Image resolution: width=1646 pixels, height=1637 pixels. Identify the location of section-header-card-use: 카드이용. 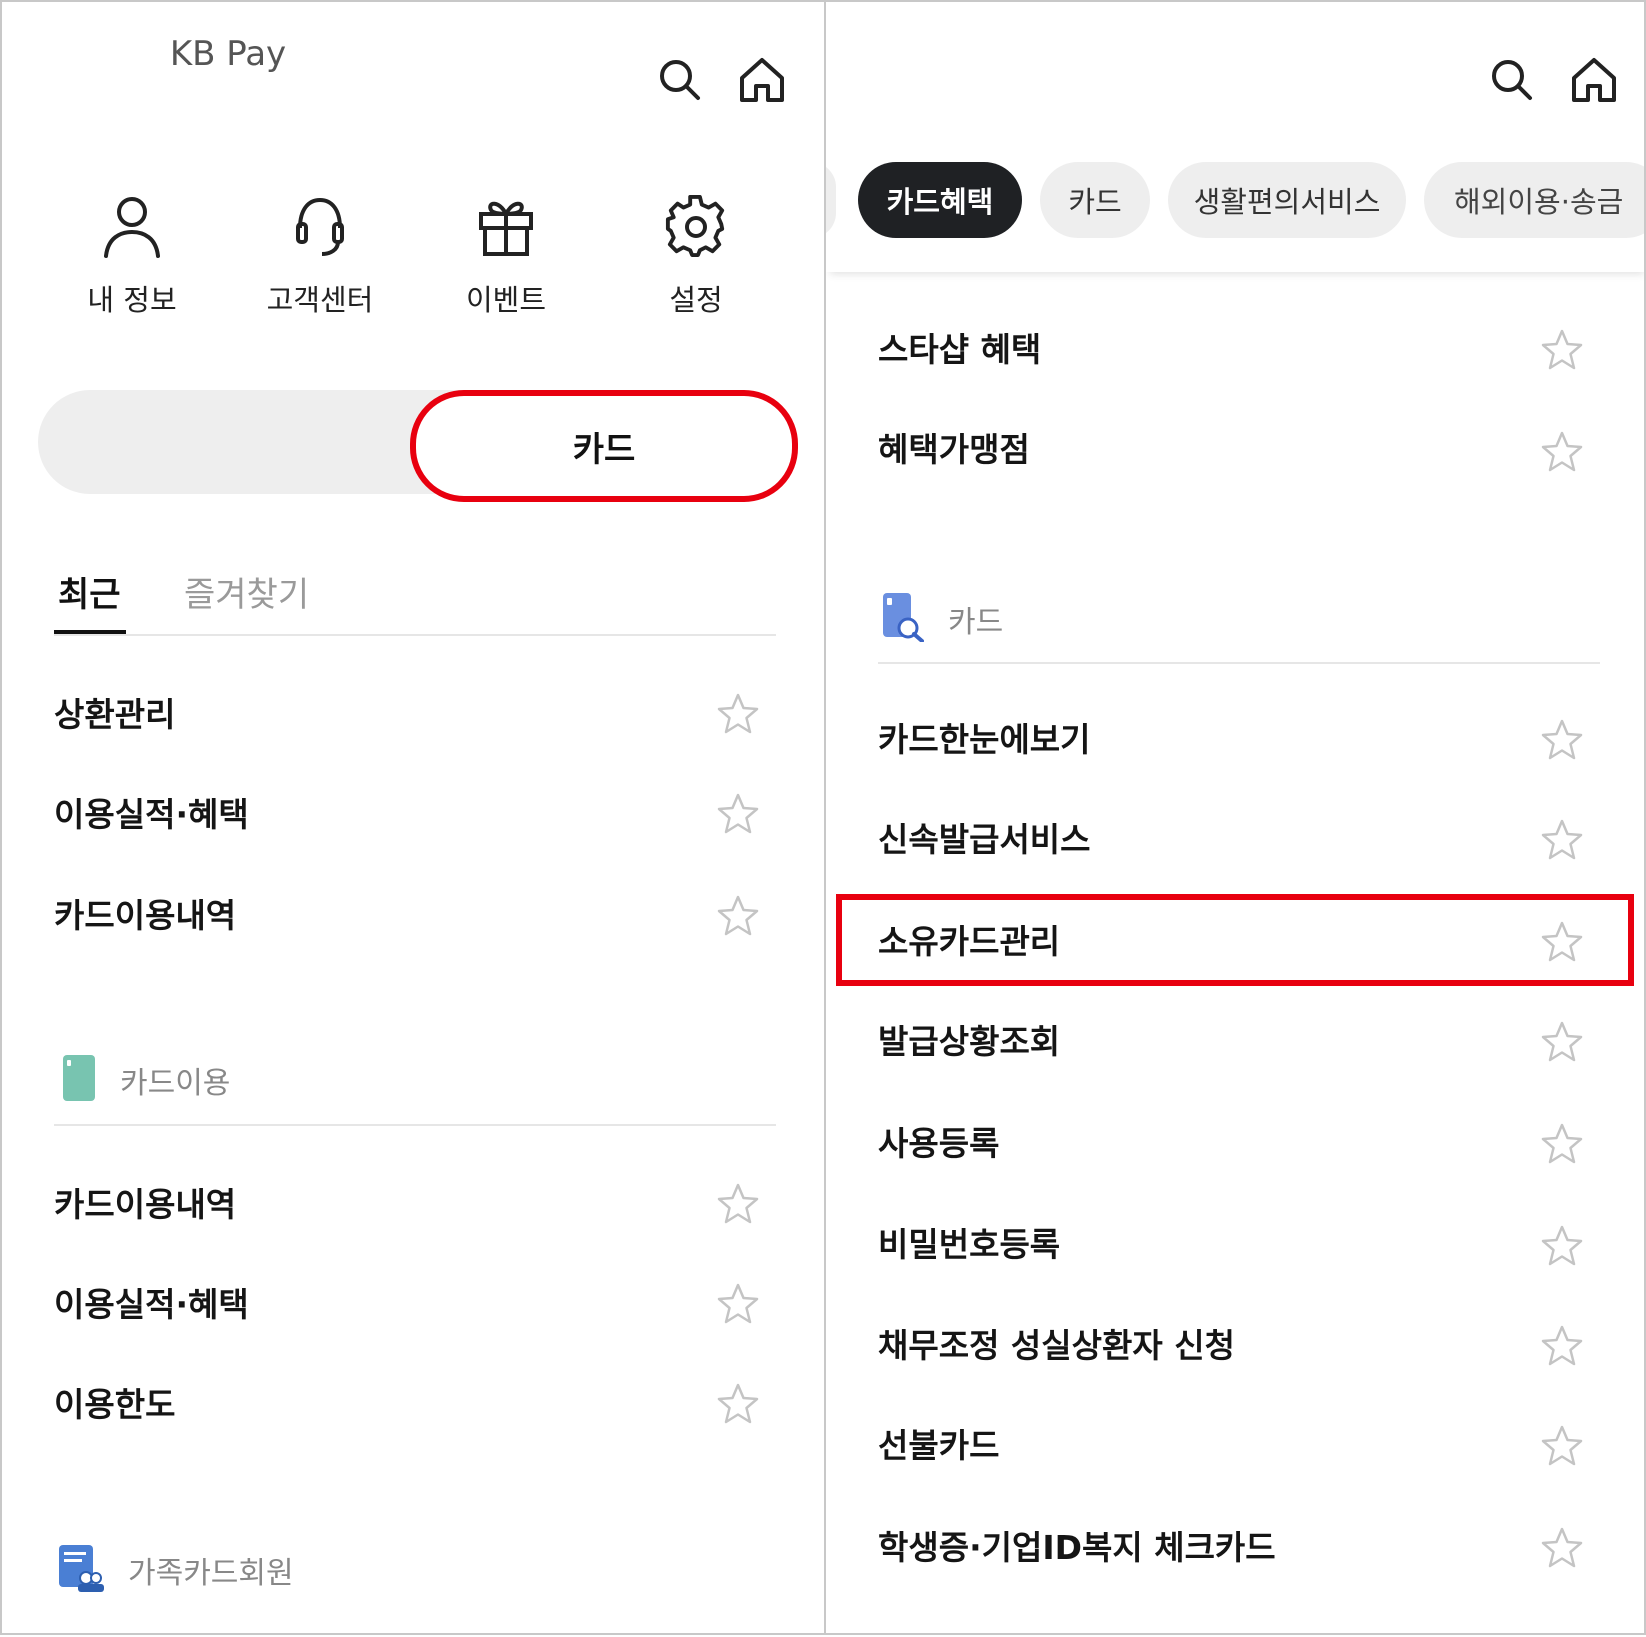
(146, 1080).